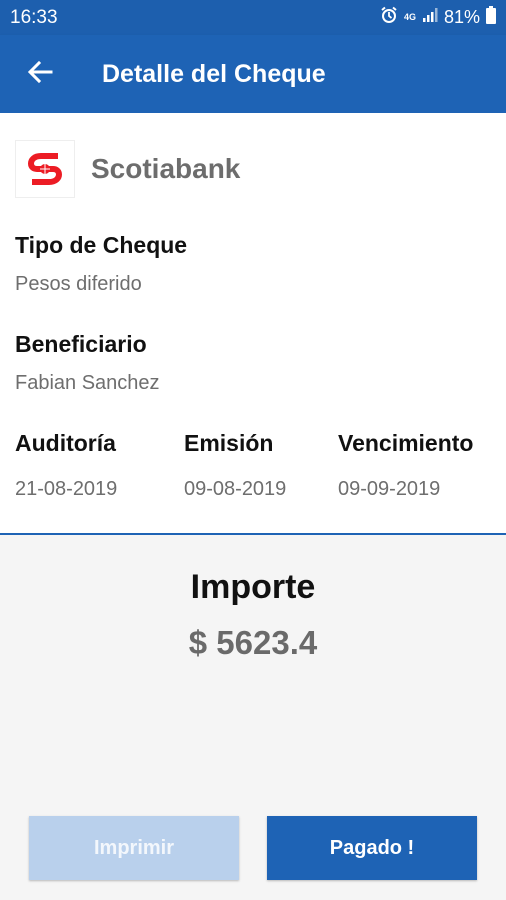 This screenshot has width=506, height=900. I want to click on tipo-cheque-label: Tipo de Cheque, so click(101, 245).